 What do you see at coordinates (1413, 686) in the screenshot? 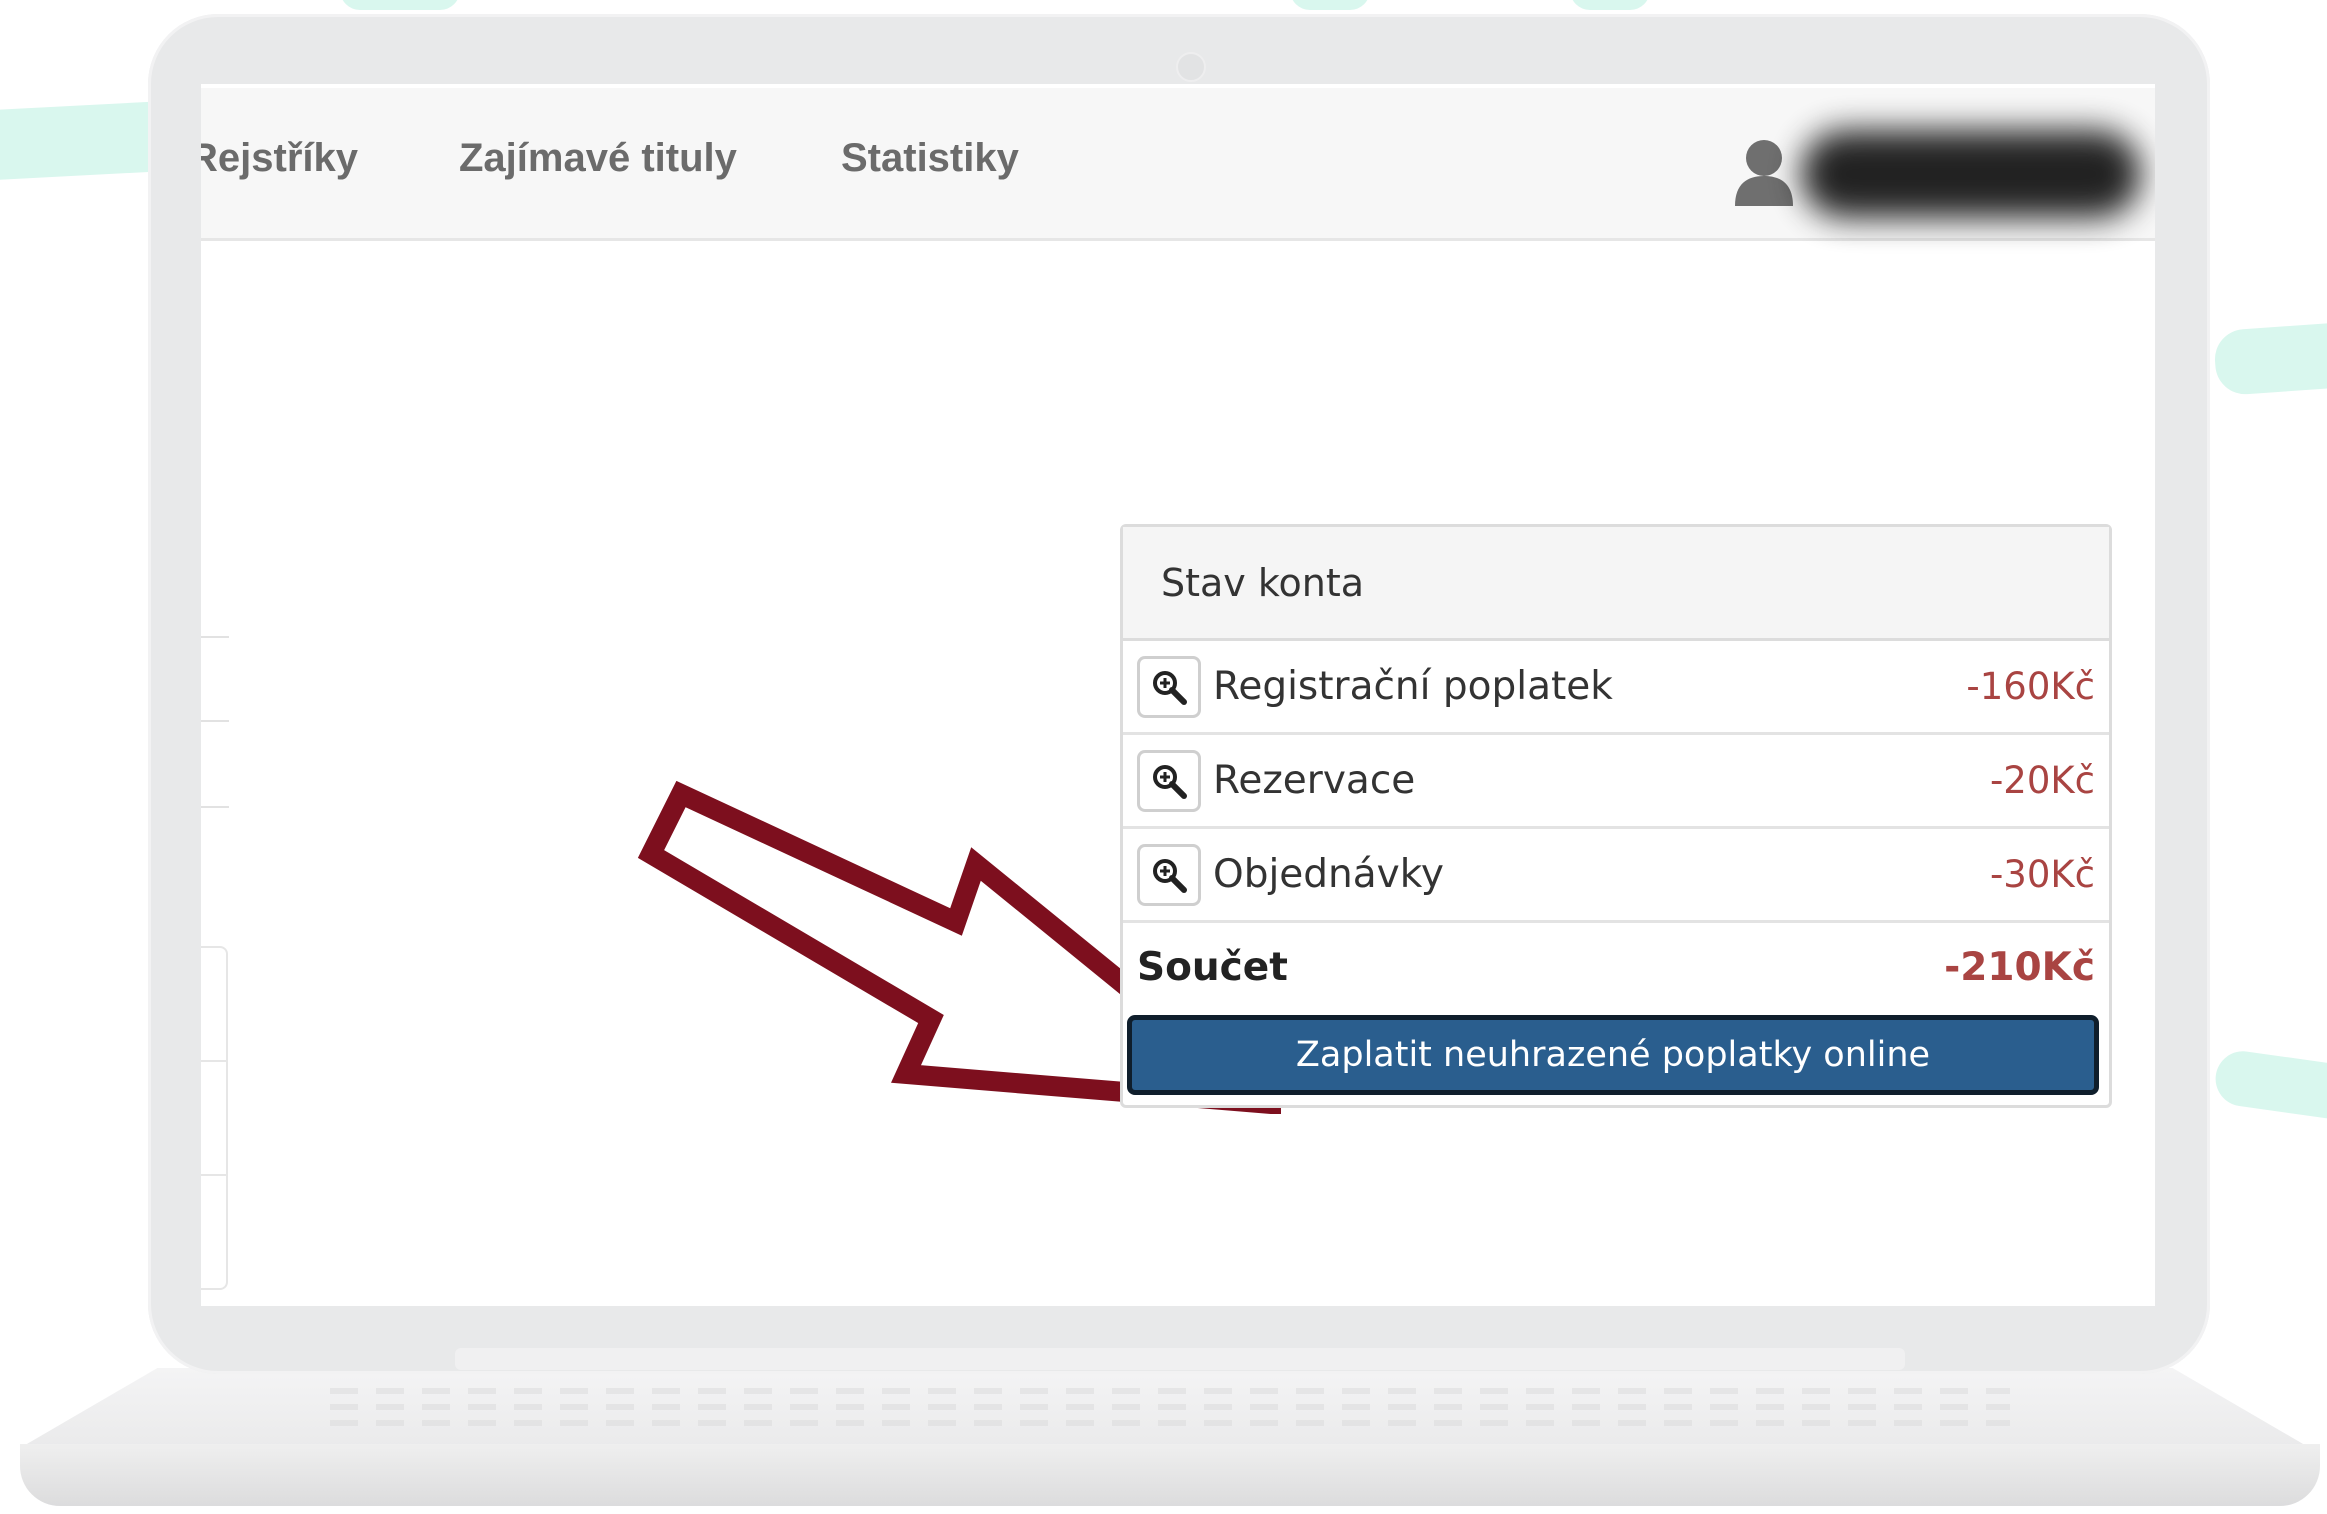
I see `fee-label: Registrační poplatek` at bounding box center [1413, 686].